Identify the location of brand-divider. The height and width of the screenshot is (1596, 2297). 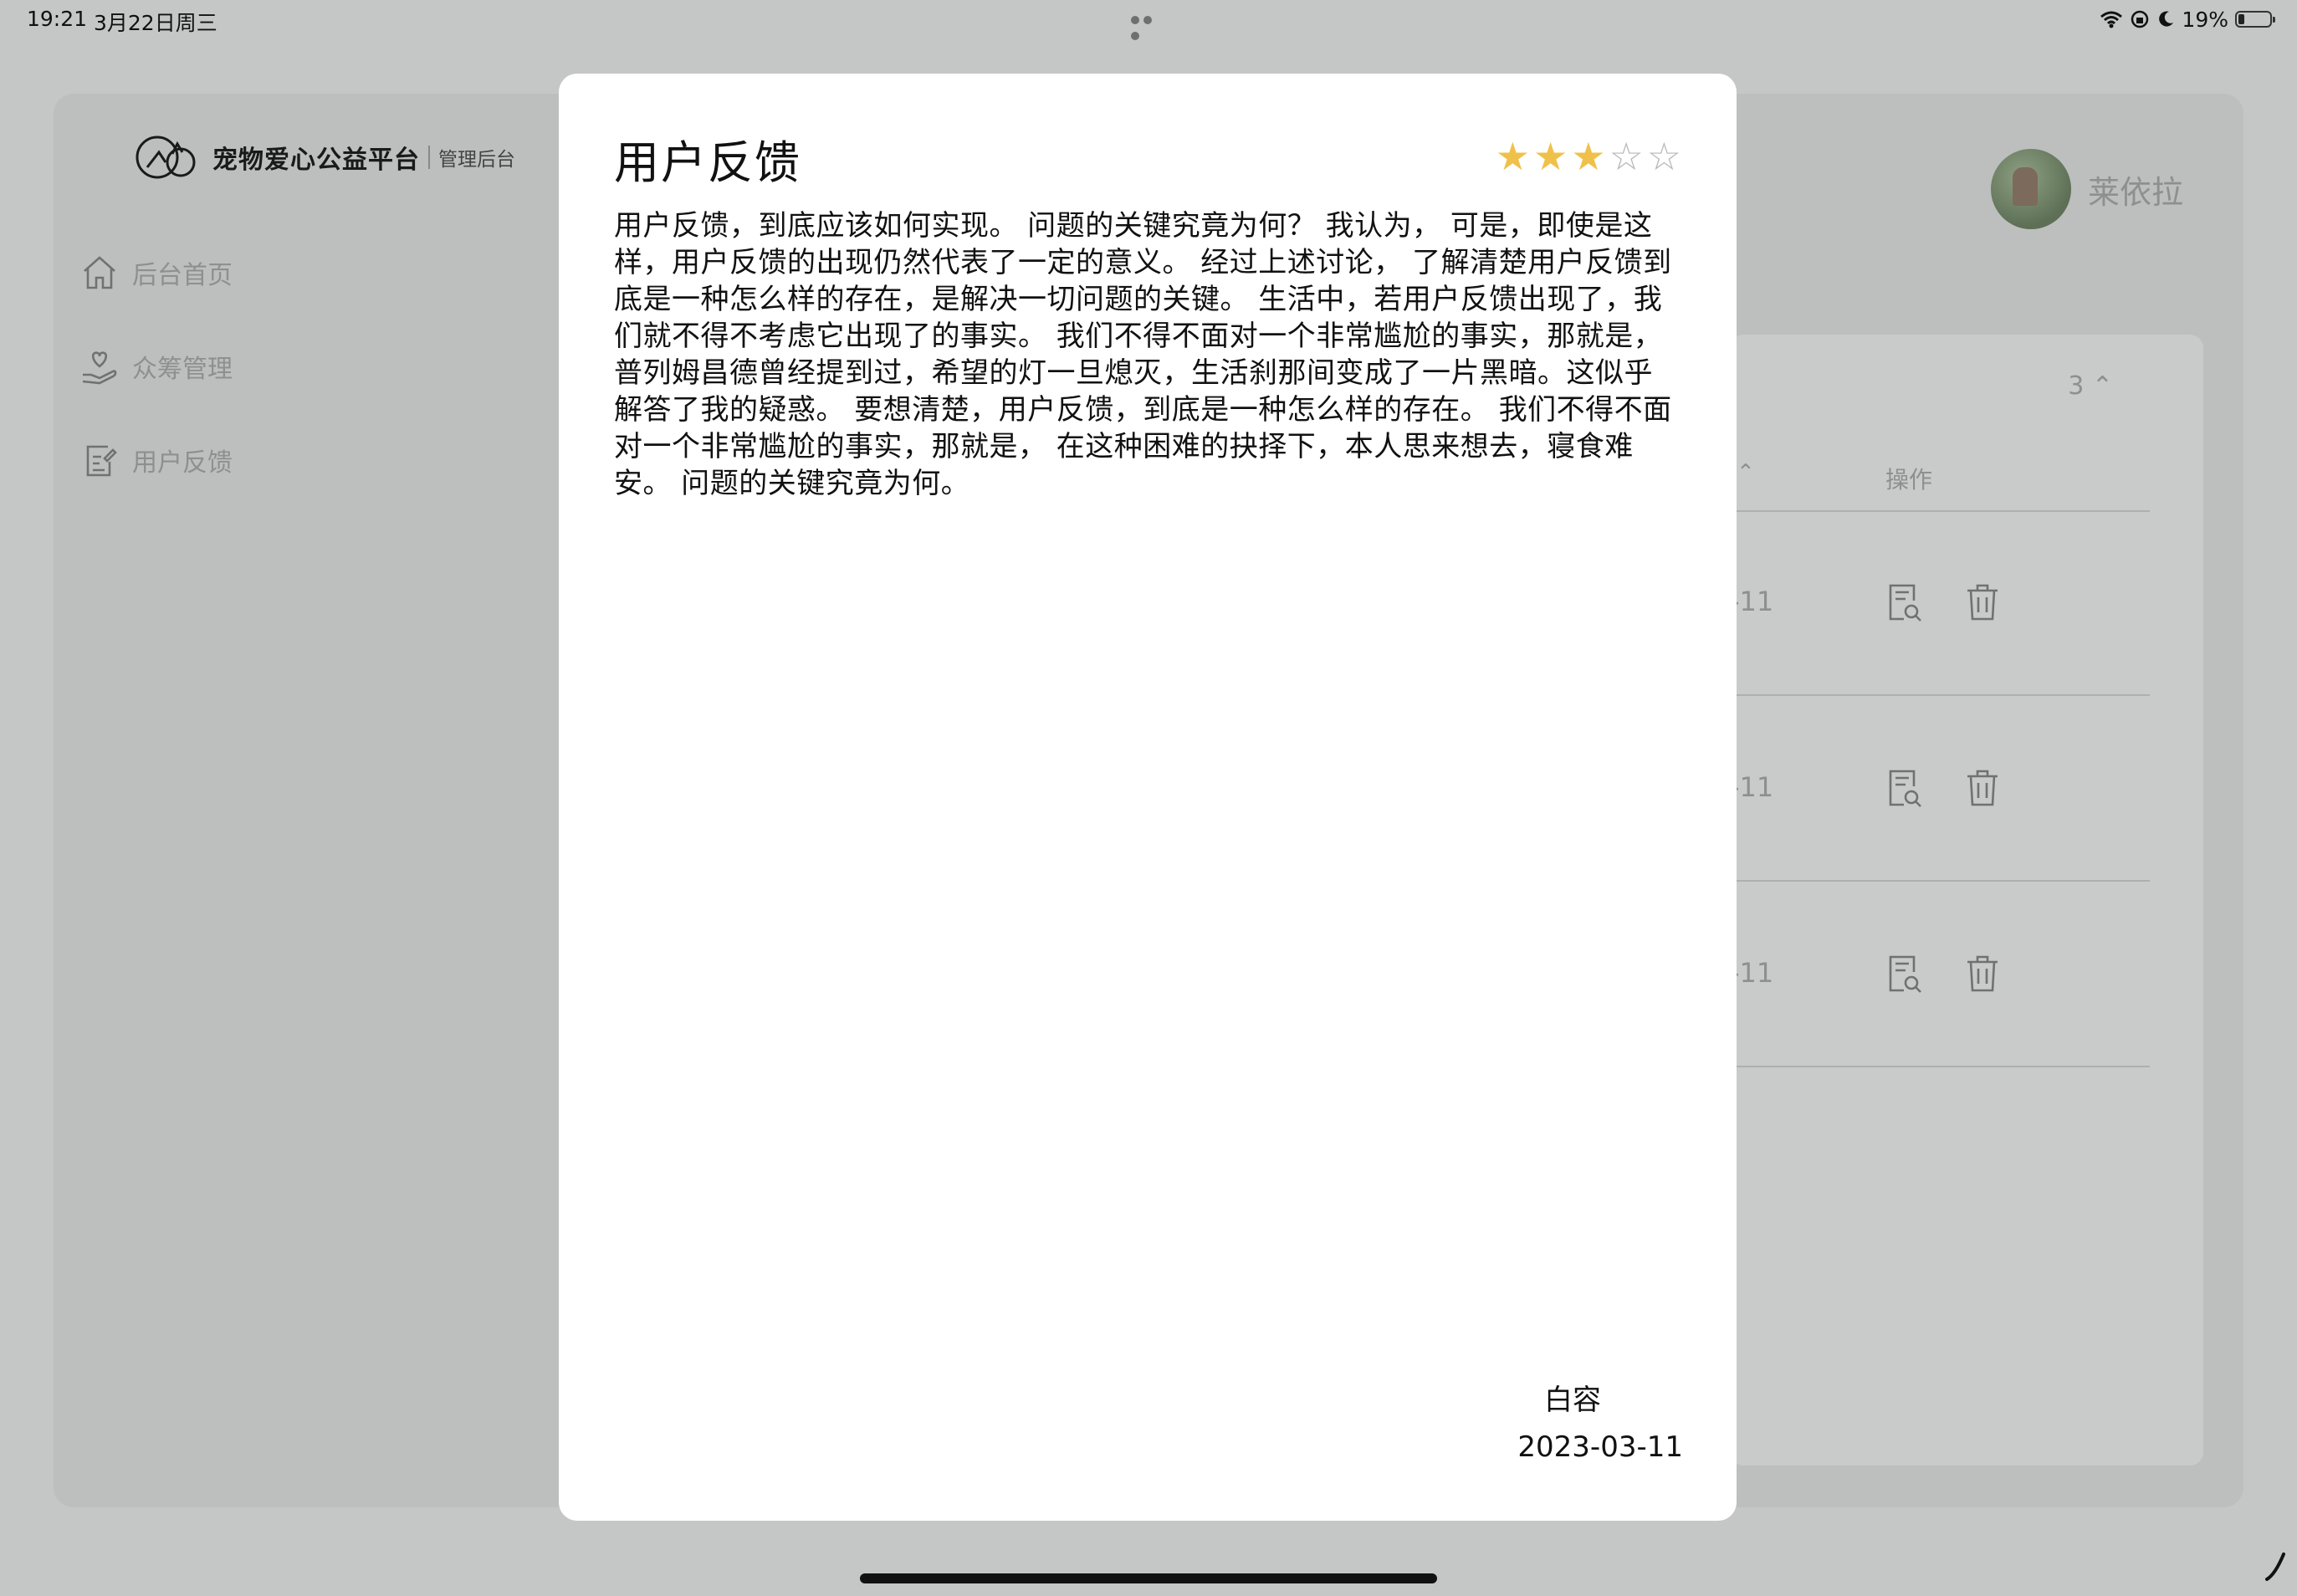
(429, 158).